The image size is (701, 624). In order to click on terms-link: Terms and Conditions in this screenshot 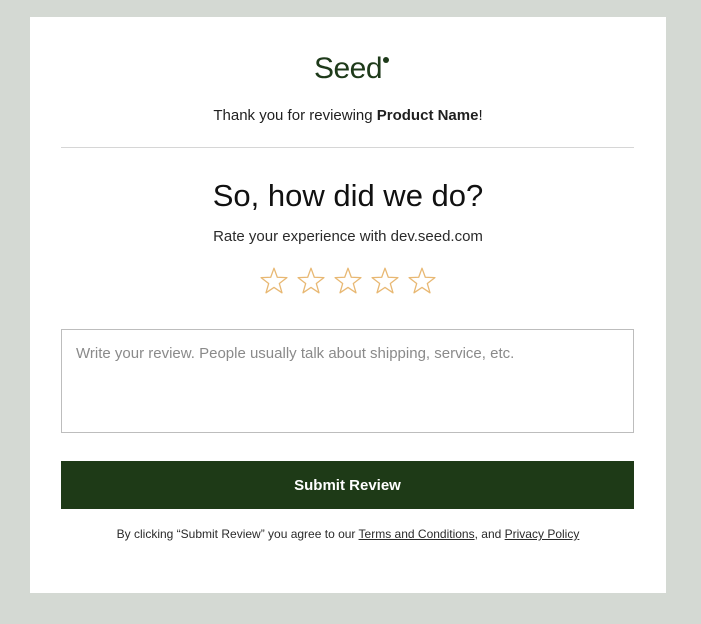, I will do `click(417, 534)`.